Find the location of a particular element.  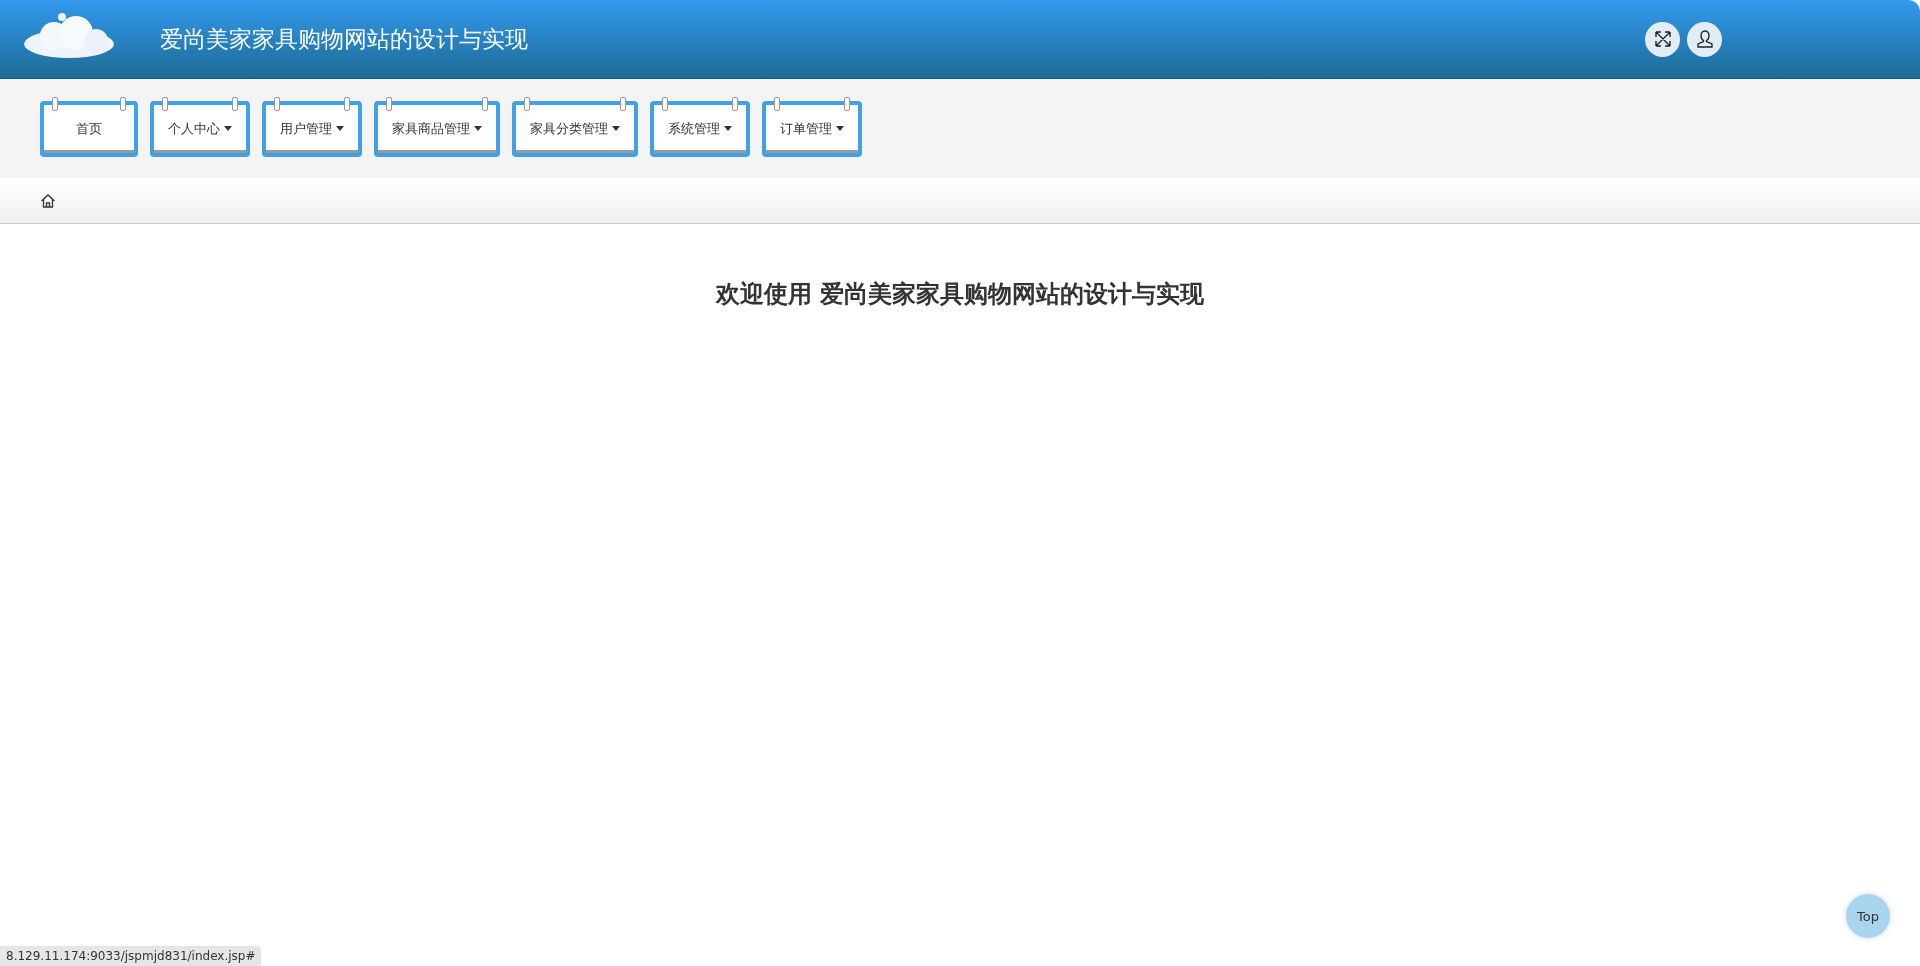

fullscreen-button is located at coordinates (1662, 39).